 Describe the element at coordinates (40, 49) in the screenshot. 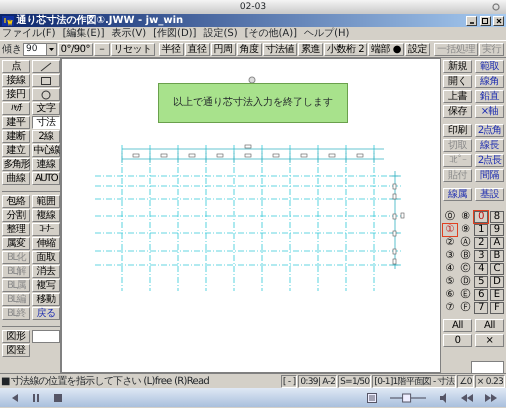

I see `tilt-select: 90` at that location.